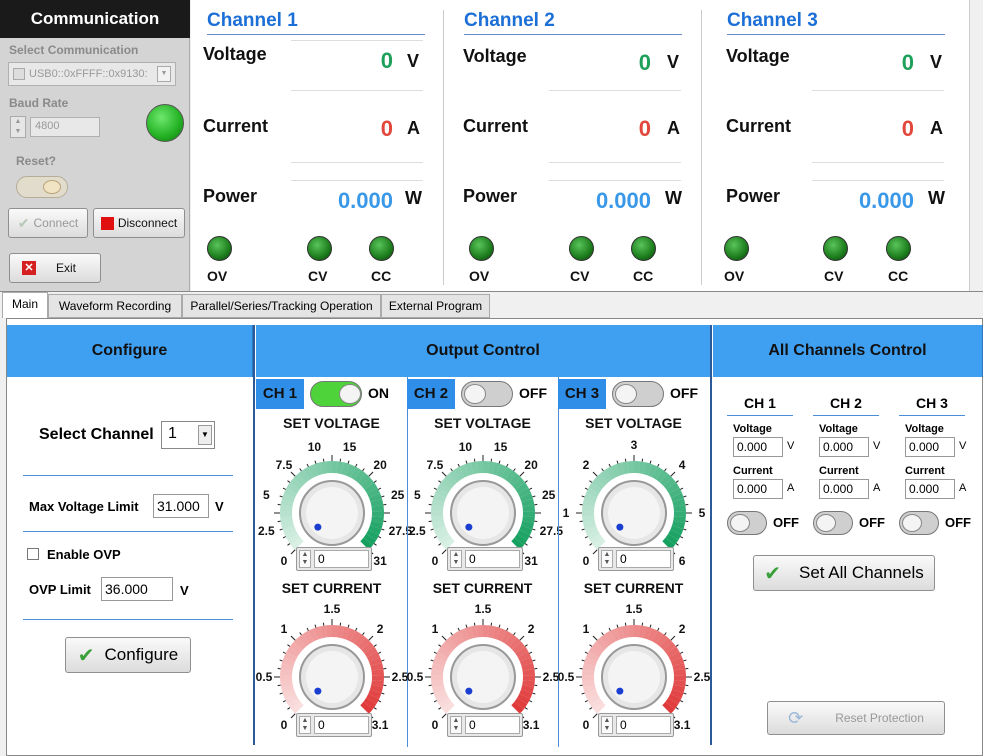 Image resolution: width=983 pixels, height=756 pixels. Describe the element at coordinates (413, 128) in the screenshot. I see `current-unit: A` at that location.